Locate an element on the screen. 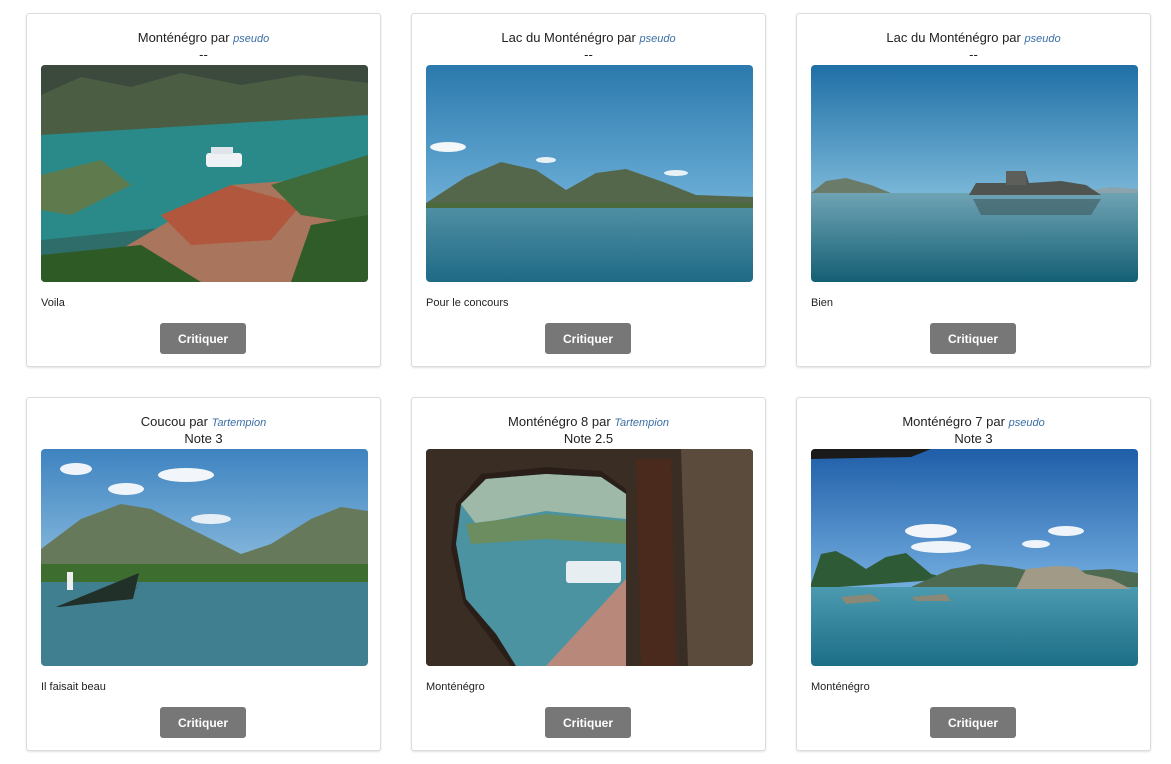 This screenshot has height=764, width=1171. card-title: Monténégro 7 par pseudo is located at coordinates (973, 422).